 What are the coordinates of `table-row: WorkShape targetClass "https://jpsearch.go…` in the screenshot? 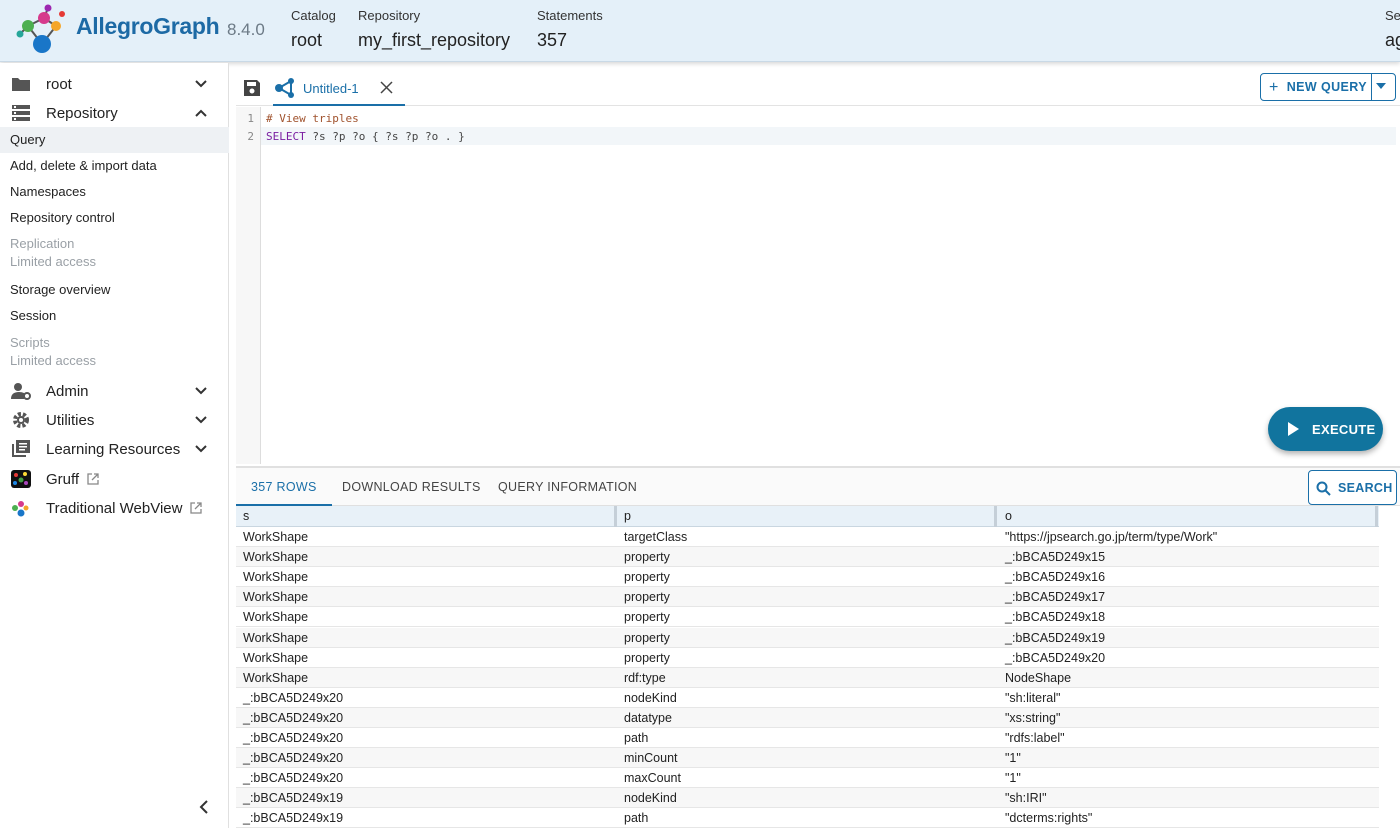 It's located at (807, 537).